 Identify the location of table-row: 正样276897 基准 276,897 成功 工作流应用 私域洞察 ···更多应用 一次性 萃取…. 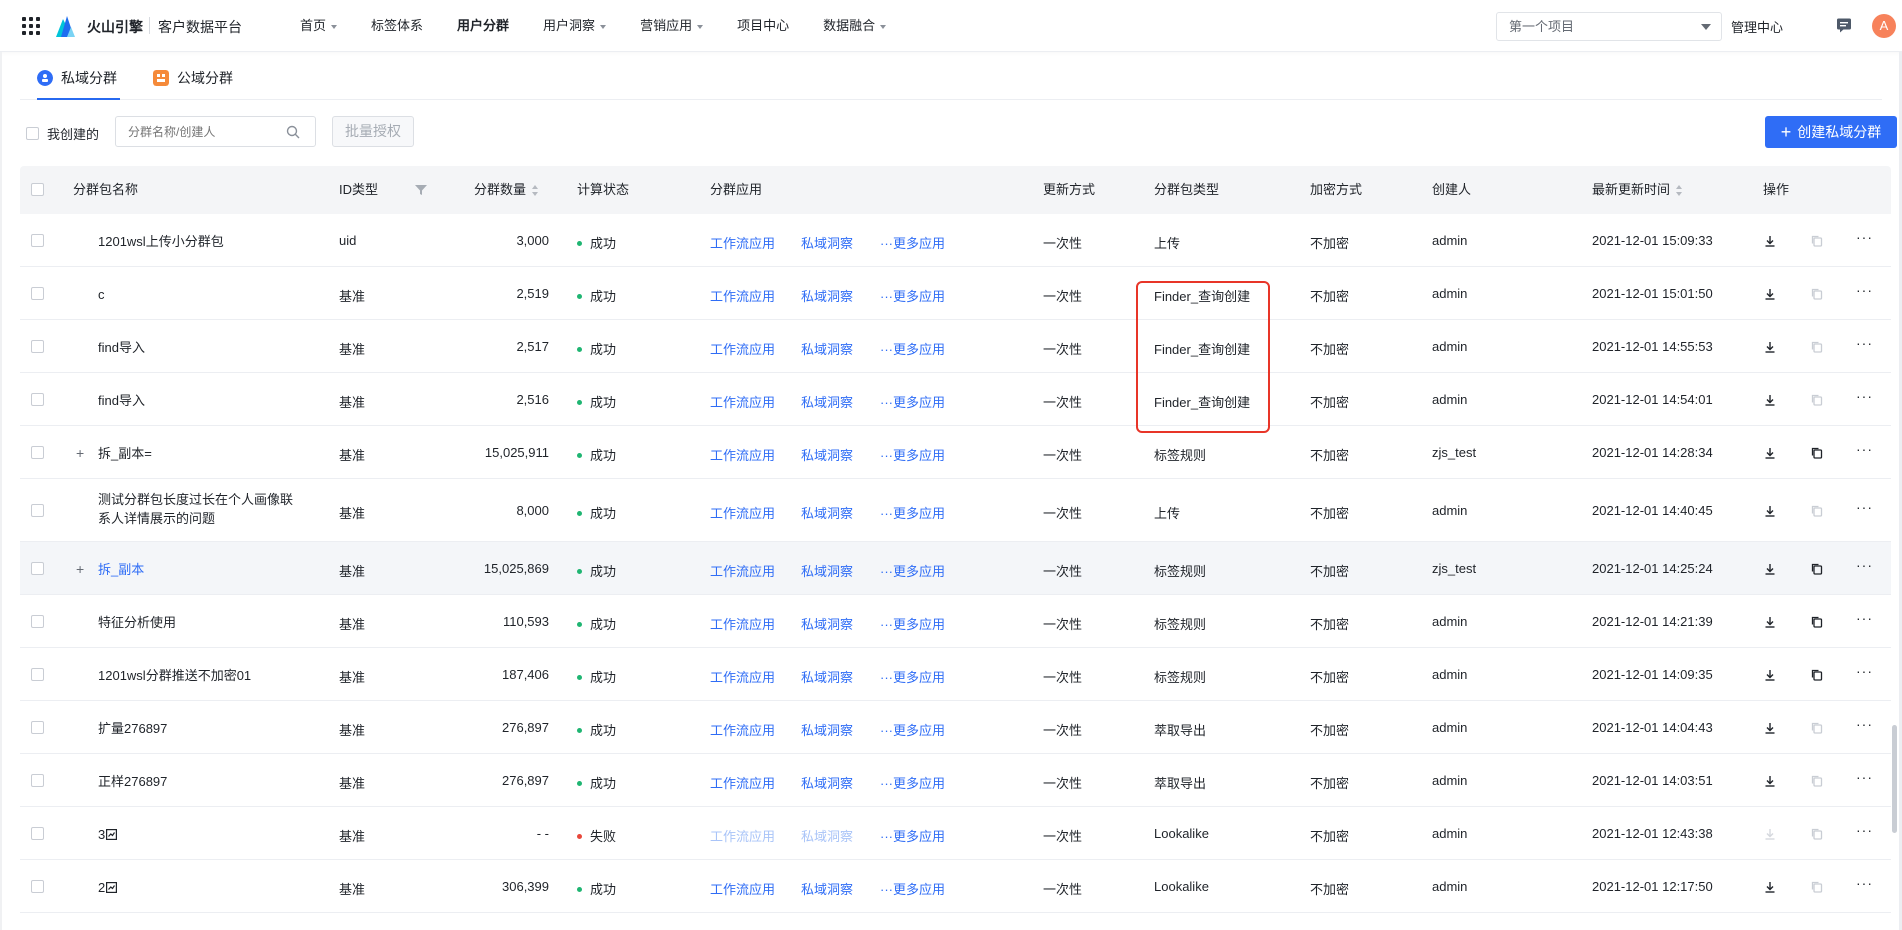
(955, 780).